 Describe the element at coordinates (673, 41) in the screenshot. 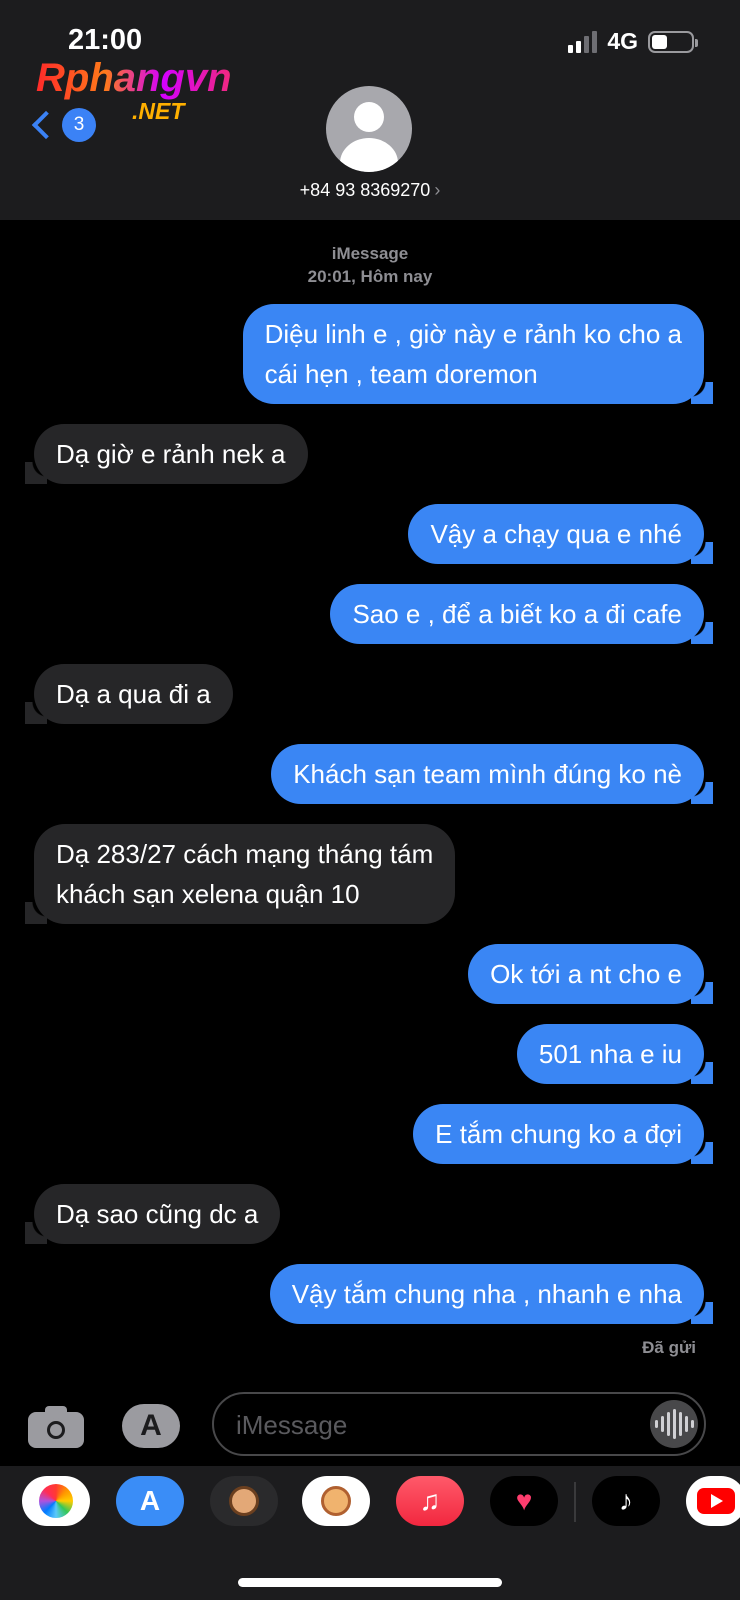

I see `battery-icon` at that location.